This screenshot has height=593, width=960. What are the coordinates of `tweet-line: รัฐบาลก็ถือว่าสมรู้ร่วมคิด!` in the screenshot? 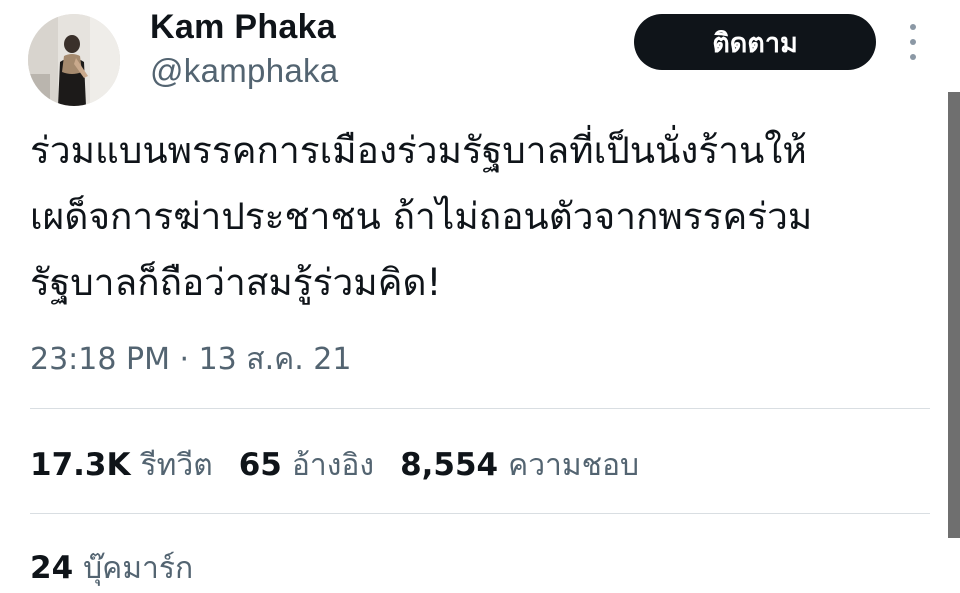 It's located at (236, 282).